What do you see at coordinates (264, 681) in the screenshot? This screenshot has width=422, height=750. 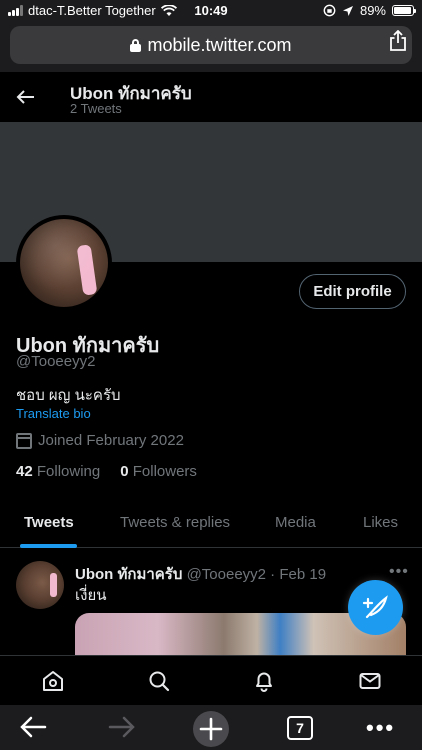 I see `bell-icon` at bounding box center [264, 681].